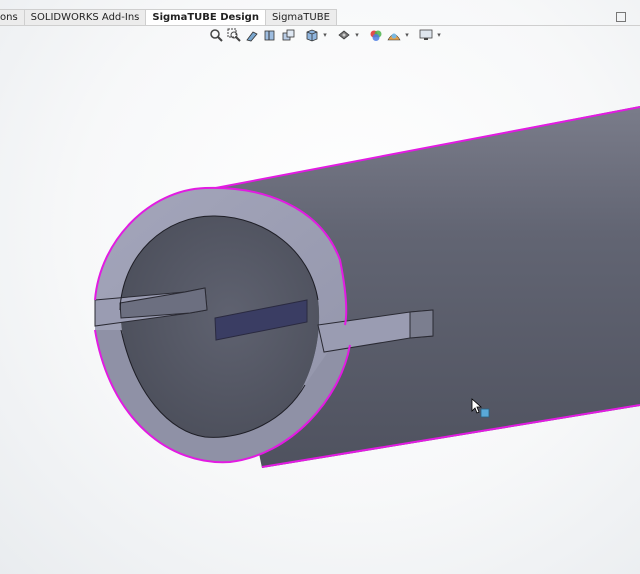 The image size is (640, 574). Describe the element at coordinates (376, 35) in the screenshot. I see `edit-appearance-icon` at that location.